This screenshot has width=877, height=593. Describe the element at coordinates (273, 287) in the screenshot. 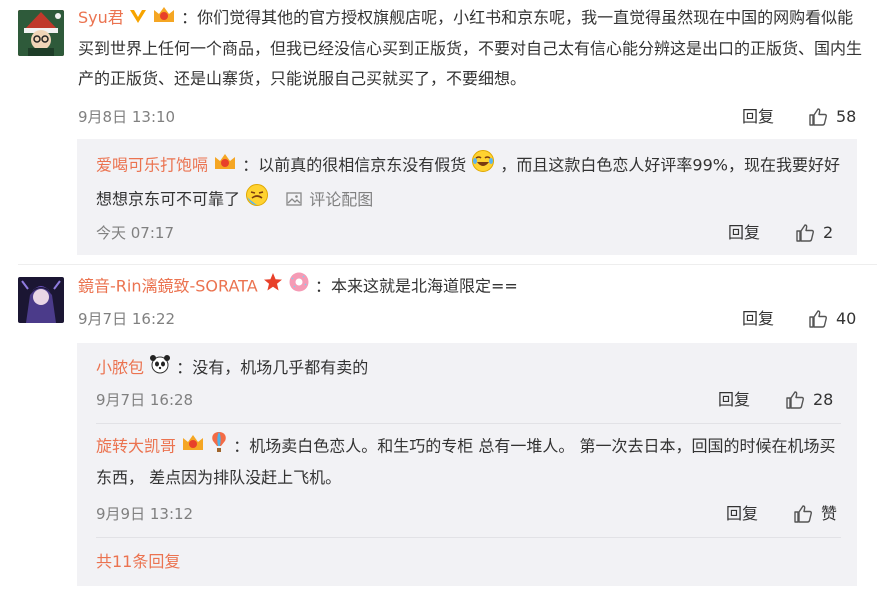

I see `star-badge-icon` at that location.